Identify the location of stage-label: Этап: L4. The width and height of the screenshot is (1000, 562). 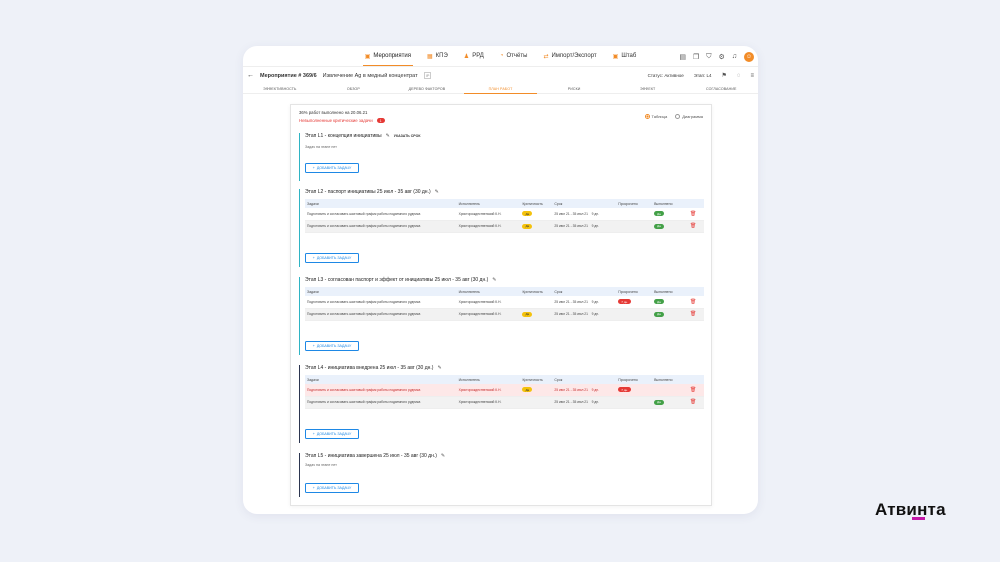
(702, 75).